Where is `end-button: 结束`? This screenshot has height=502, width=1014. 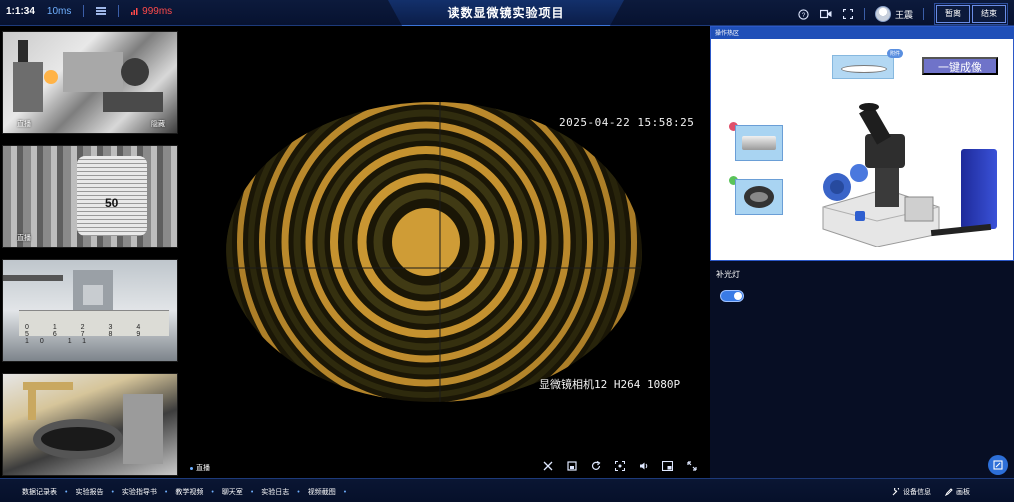 end-button: 结束 is located at coordinates (989, 14).